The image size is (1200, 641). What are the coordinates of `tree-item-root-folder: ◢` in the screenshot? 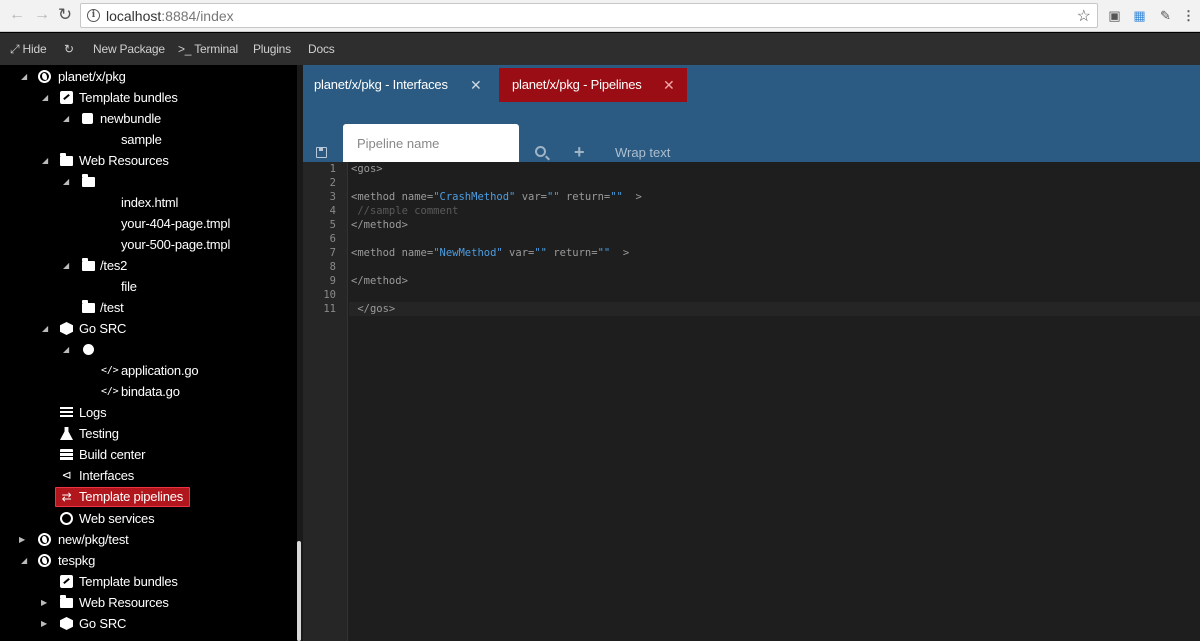 It's located at (148, 181).